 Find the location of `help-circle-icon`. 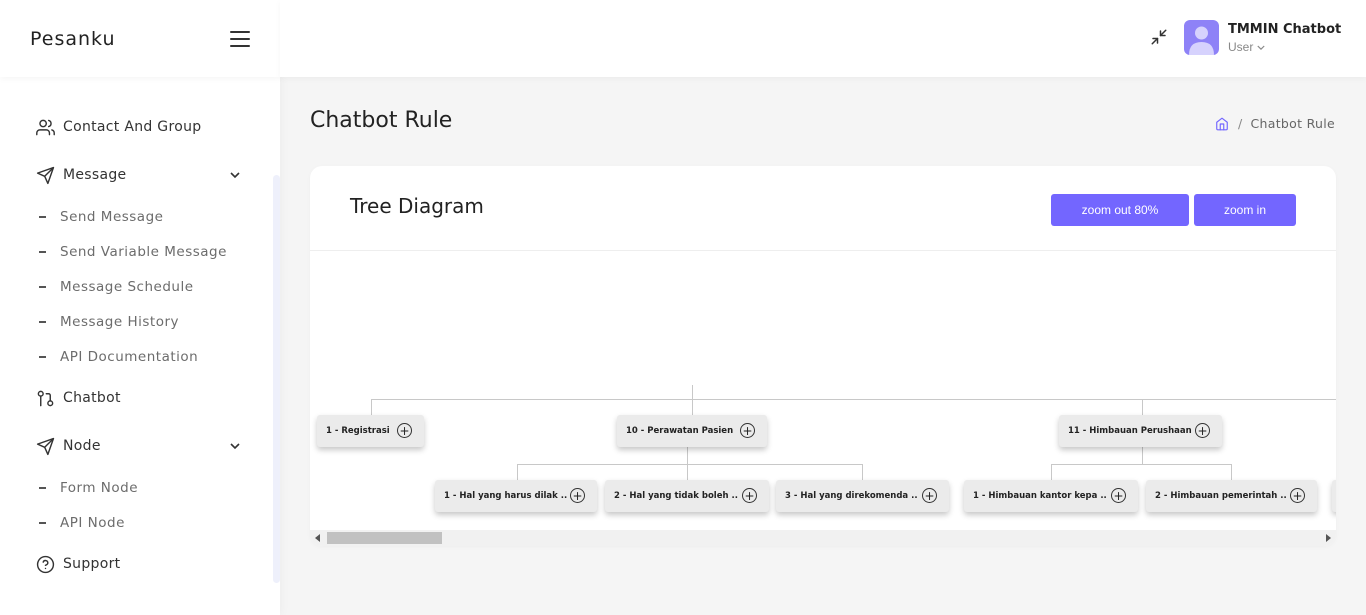

help-circle-icon is located at coordinates (45, 564).